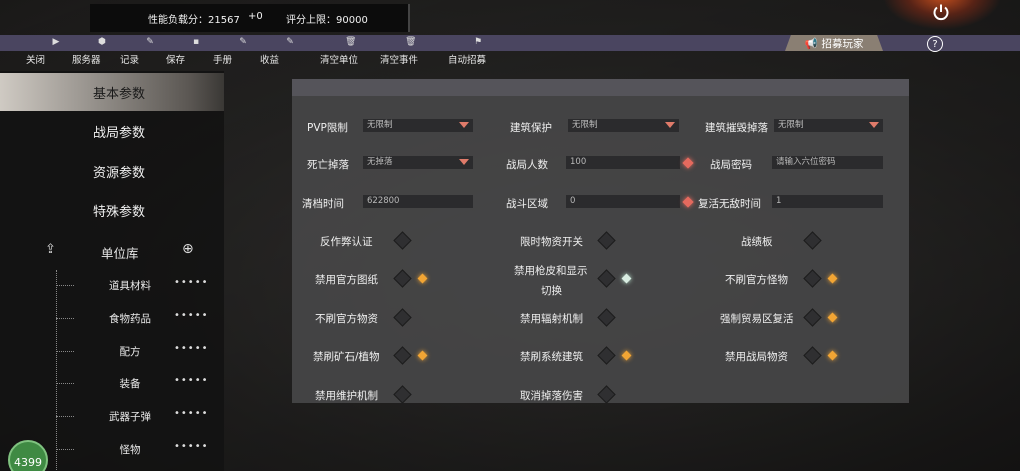  What do you see at coordinates (223, 60) in the screenshot?
I see `manual-label: 手册` at bounding box center [223, 60].